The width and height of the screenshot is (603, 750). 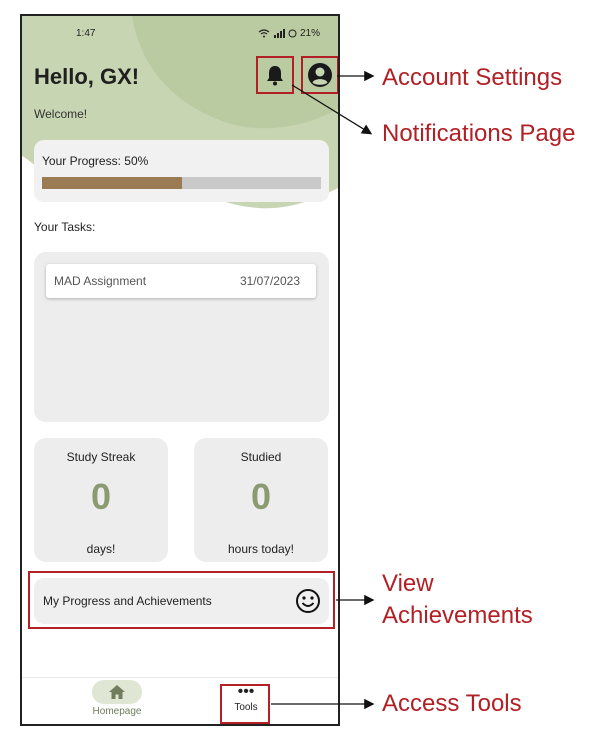 I want to click on greeting-title: Hello, GX!, so click(x=87, y=76).